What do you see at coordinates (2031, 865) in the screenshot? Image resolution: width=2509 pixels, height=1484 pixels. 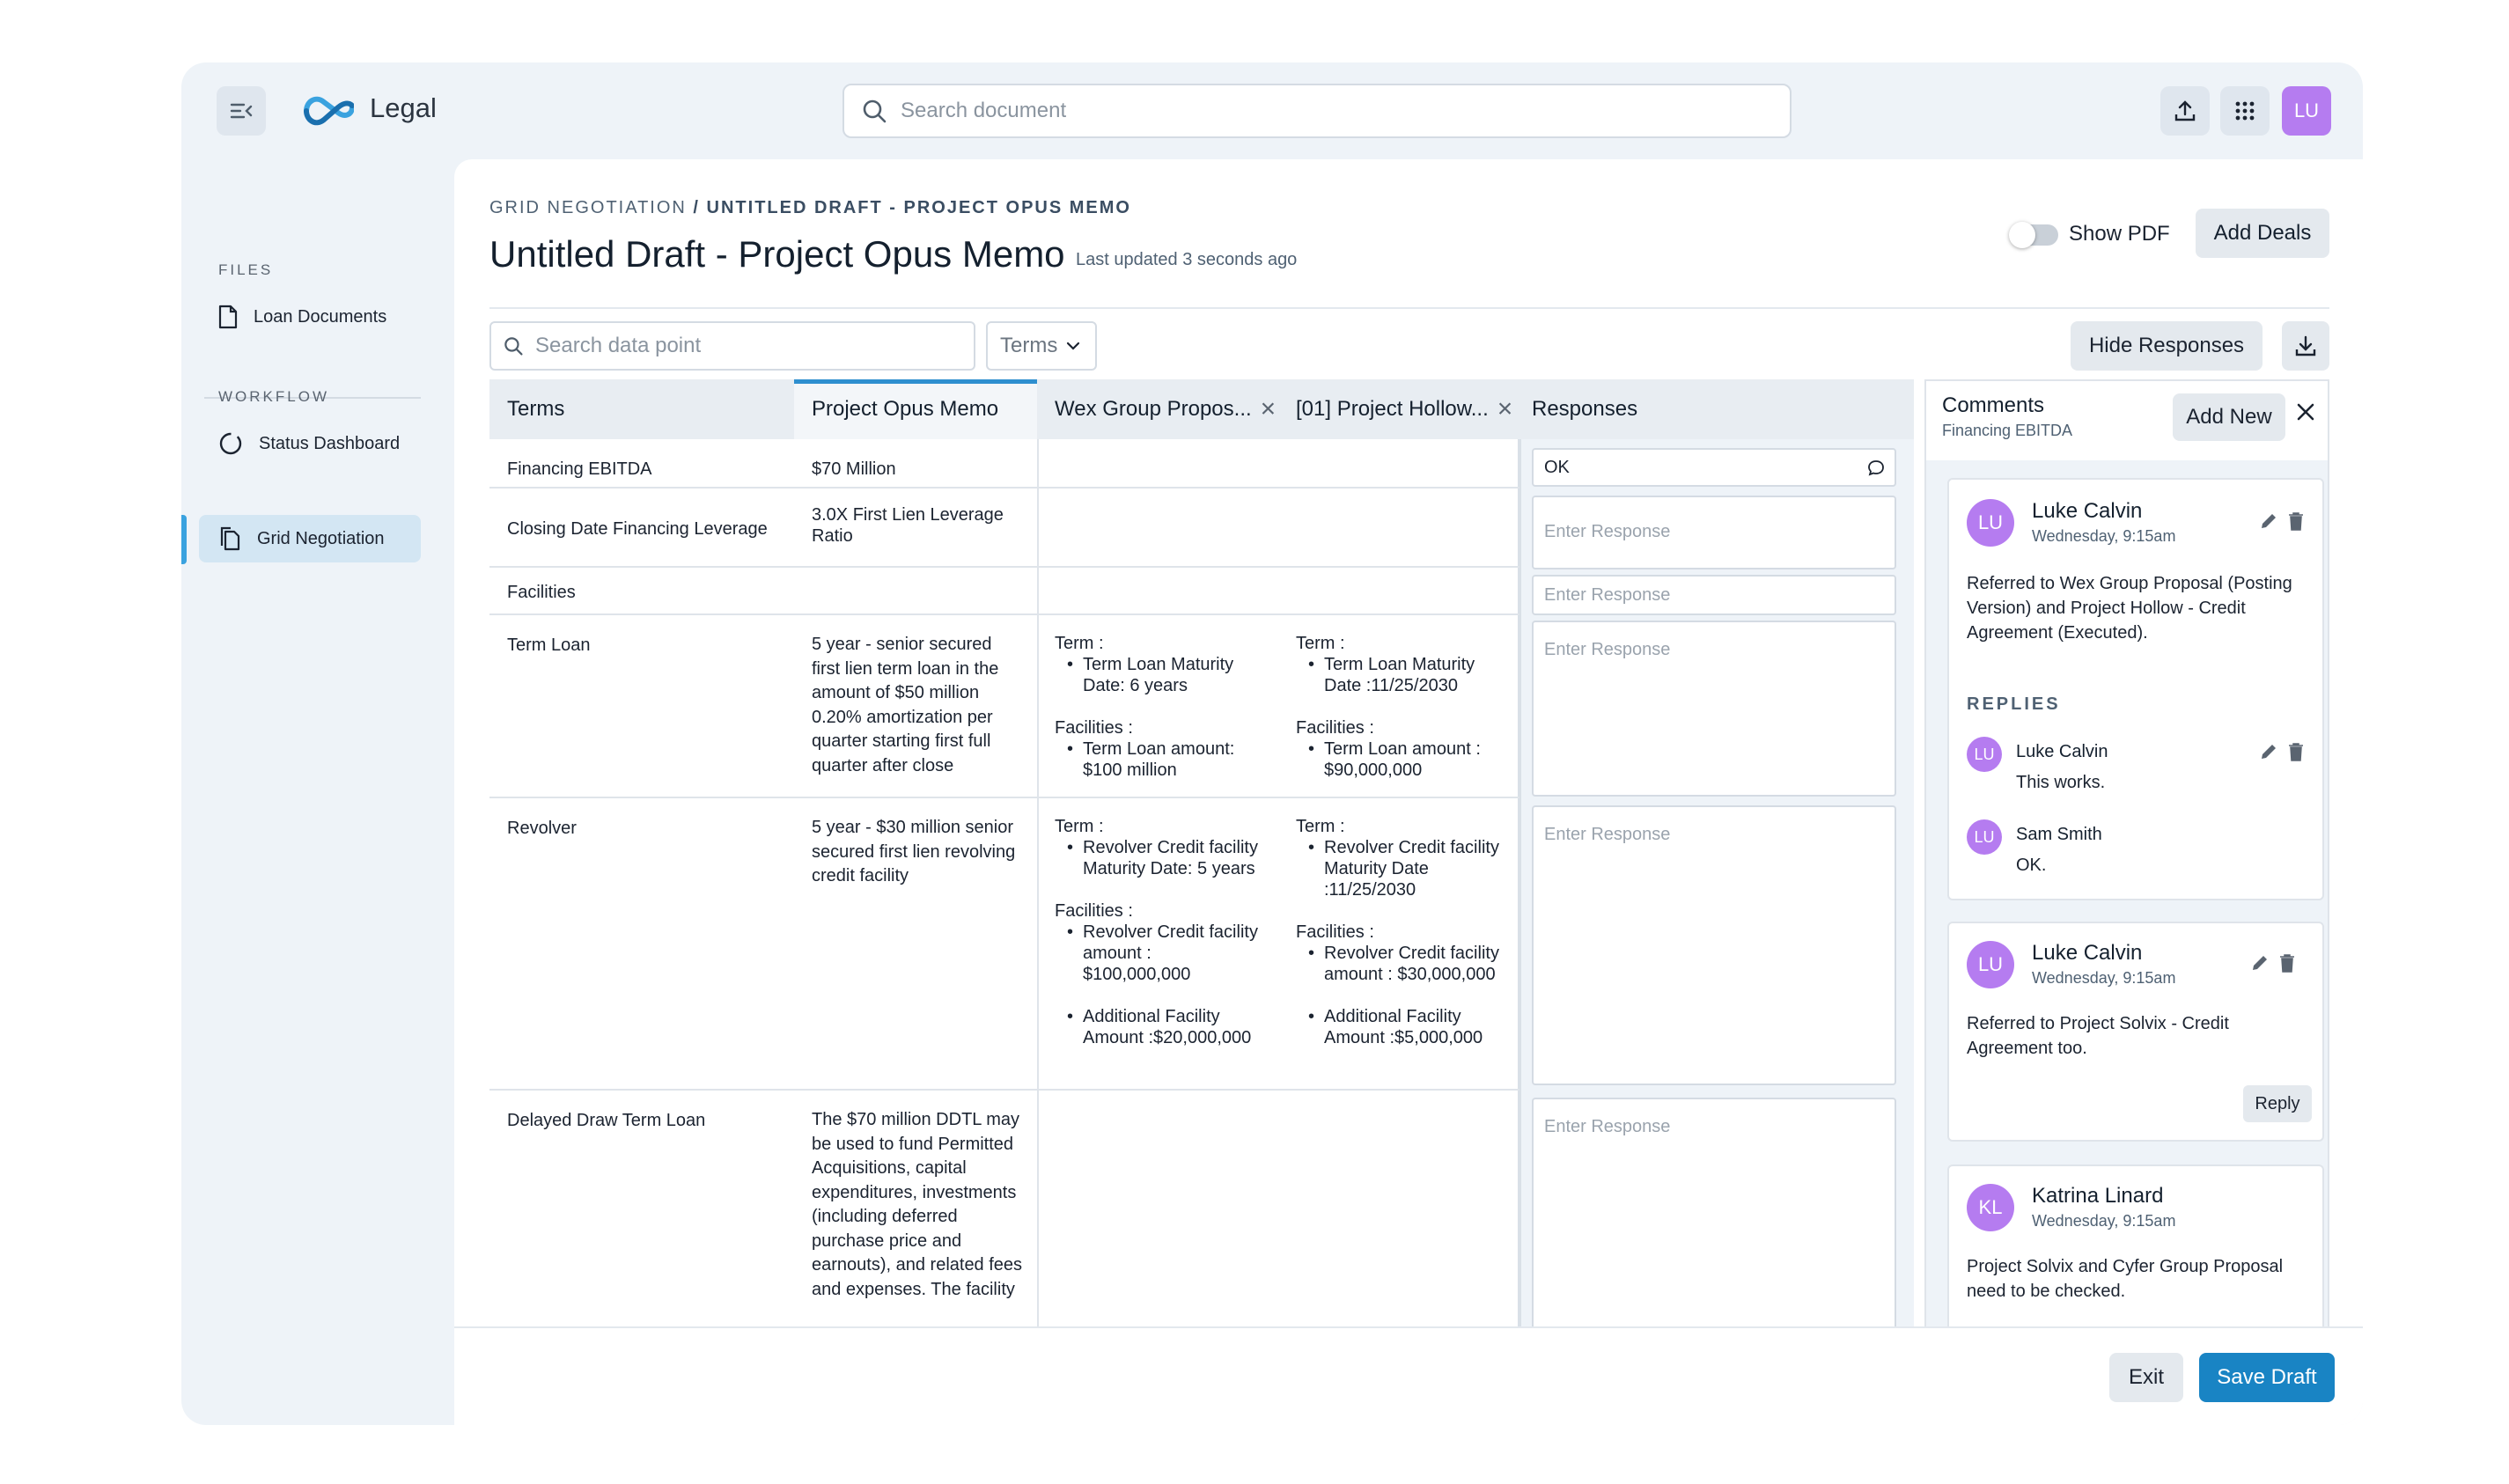 I see `reply-text: OK.` at bounding box center [2031, 865].